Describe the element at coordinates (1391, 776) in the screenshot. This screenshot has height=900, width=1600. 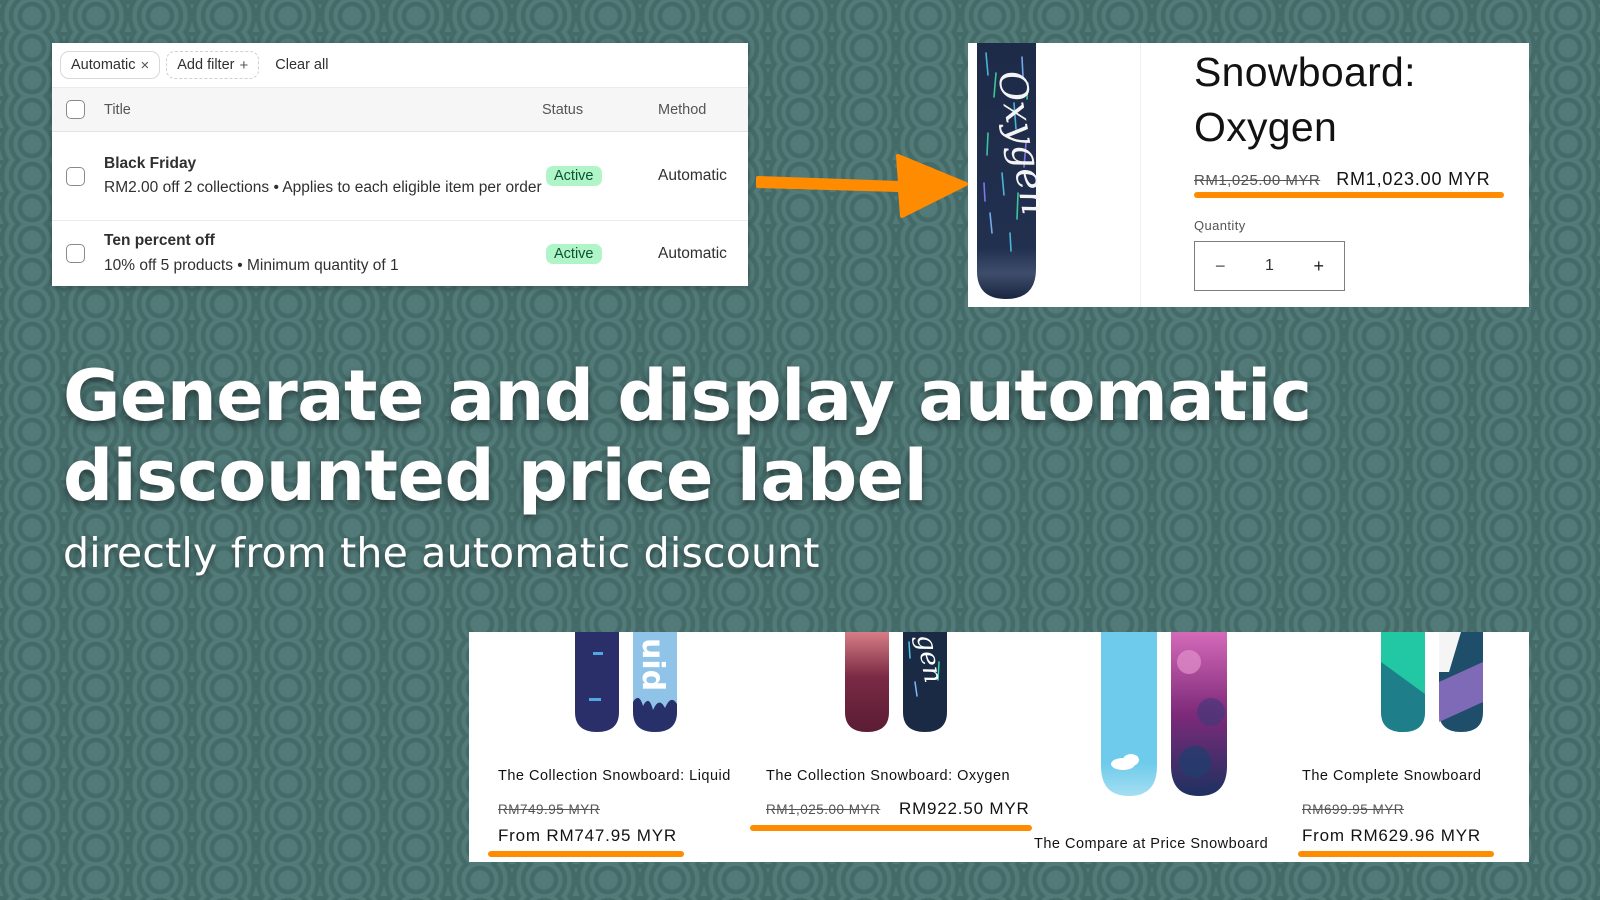
I see `product-card-title: The Complete Snowboard` at that location.